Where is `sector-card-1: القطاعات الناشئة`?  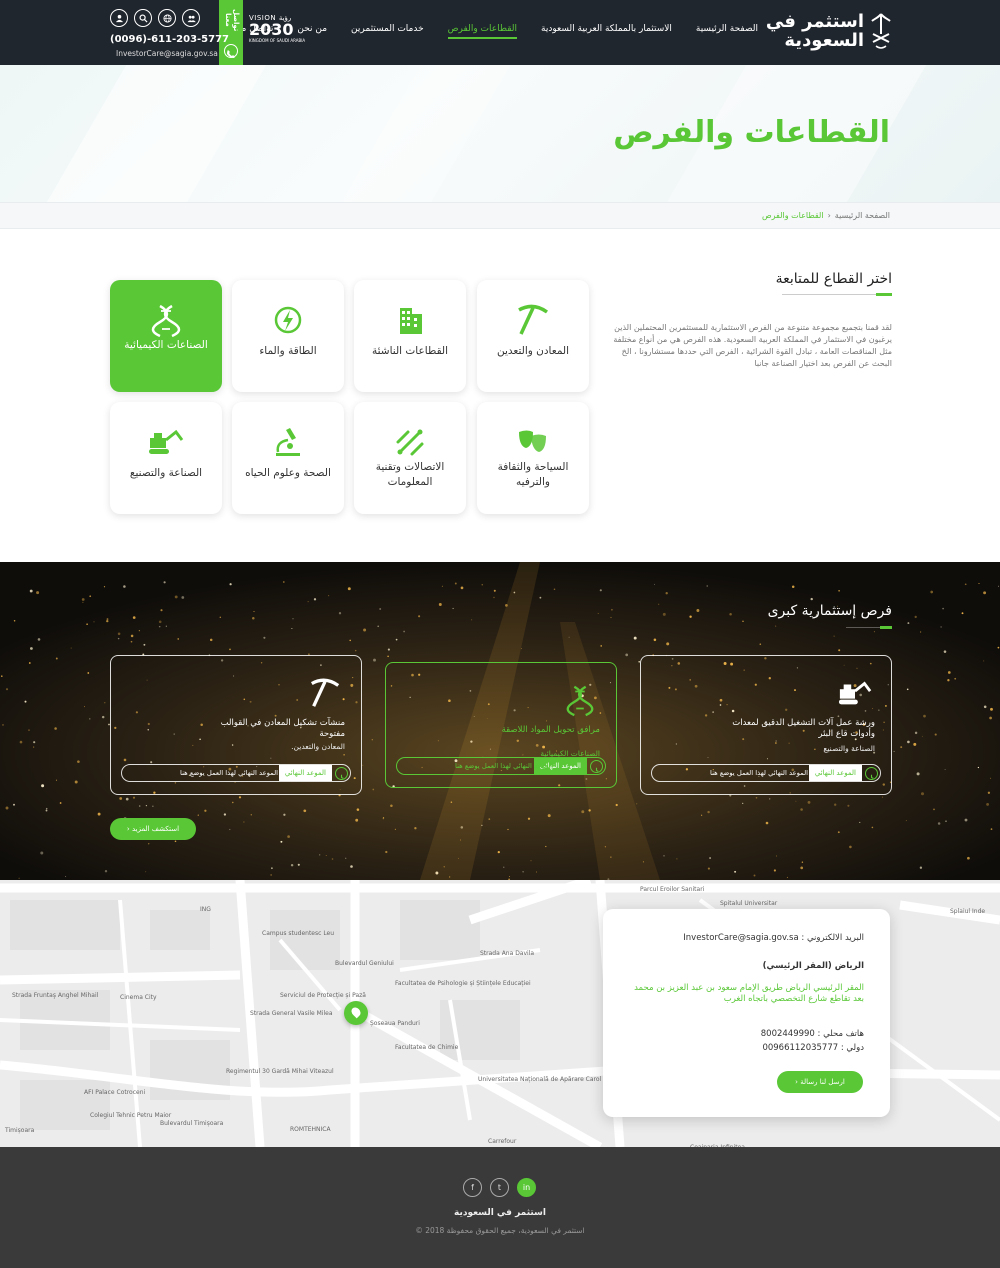
sector-card-1: القطاعات الناشئة is located at coordinates (410, 336).